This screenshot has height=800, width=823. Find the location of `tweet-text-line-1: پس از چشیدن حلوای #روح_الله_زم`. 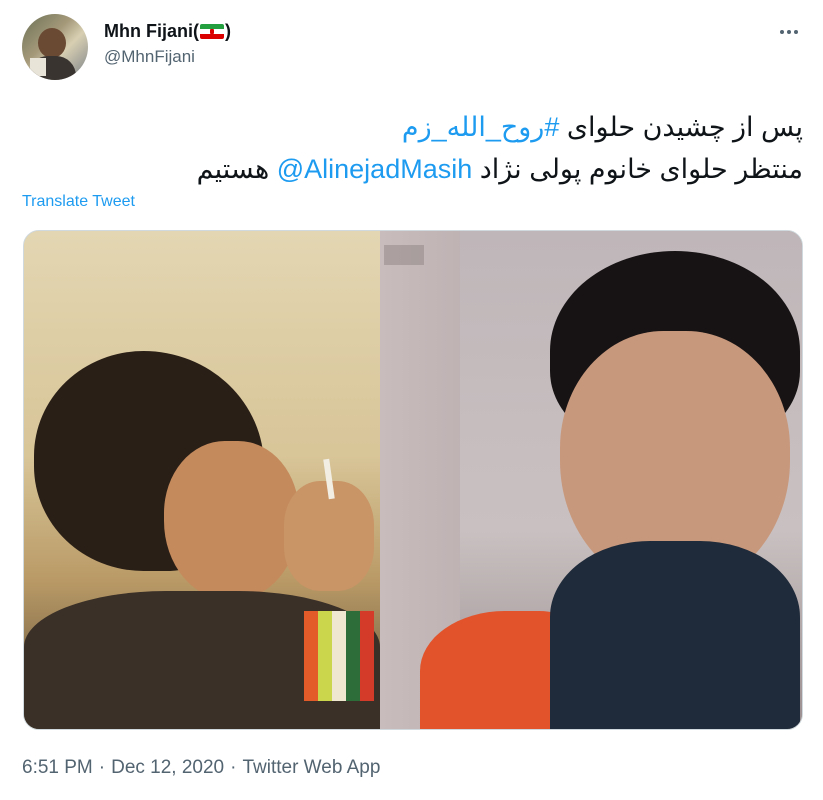

tweet-text-line-1: پس از چشیدن حلوای #روح_الله_زم is located at coordinates (423, 127).